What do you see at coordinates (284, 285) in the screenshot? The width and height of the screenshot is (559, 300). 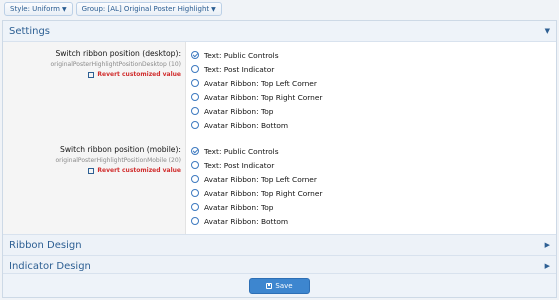 I see `save-label: Save` at bounding box center [284, 285].